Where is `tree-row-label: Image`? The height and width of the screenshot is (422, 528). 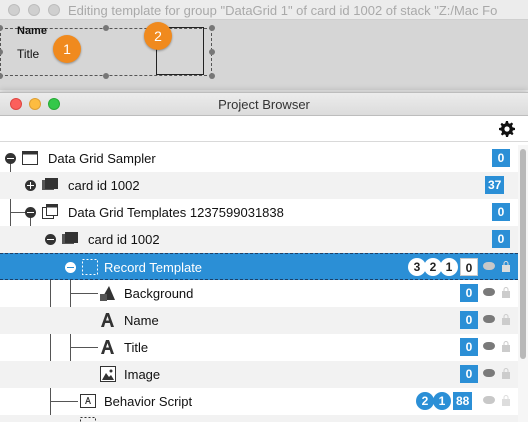
tree-row-label: Image is located at coordinates (142, 374).